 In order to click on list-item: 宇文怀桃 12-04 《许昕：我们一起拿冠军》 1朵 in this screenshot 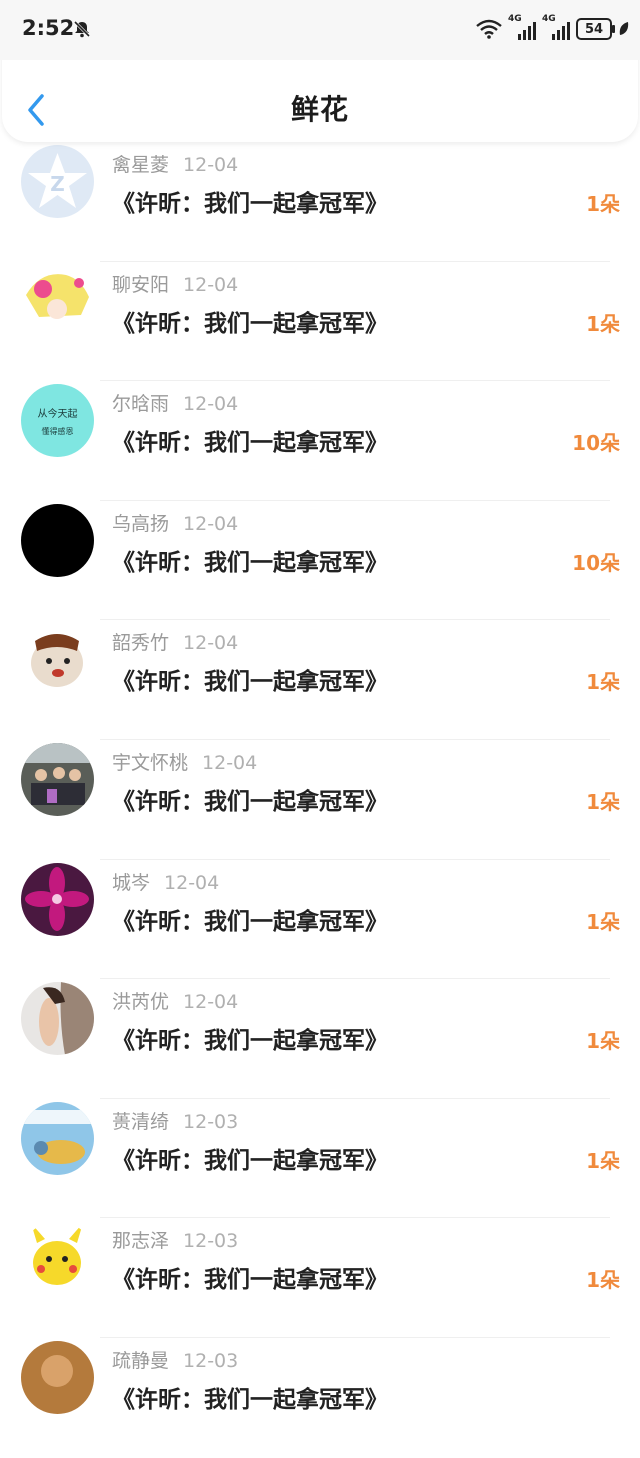, I will do `click(320, 800)`.